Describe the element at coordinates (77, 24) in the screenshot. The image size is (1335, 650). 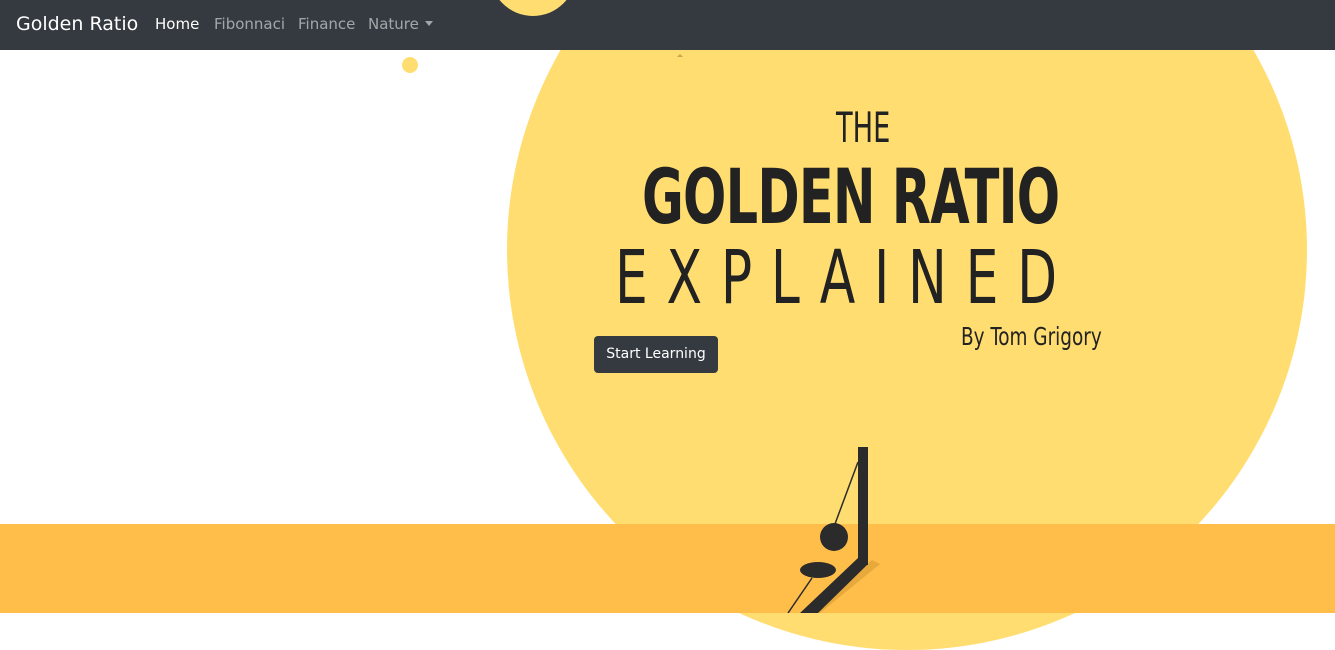
I see `navbar-brand: Golden Ratio` at that location.